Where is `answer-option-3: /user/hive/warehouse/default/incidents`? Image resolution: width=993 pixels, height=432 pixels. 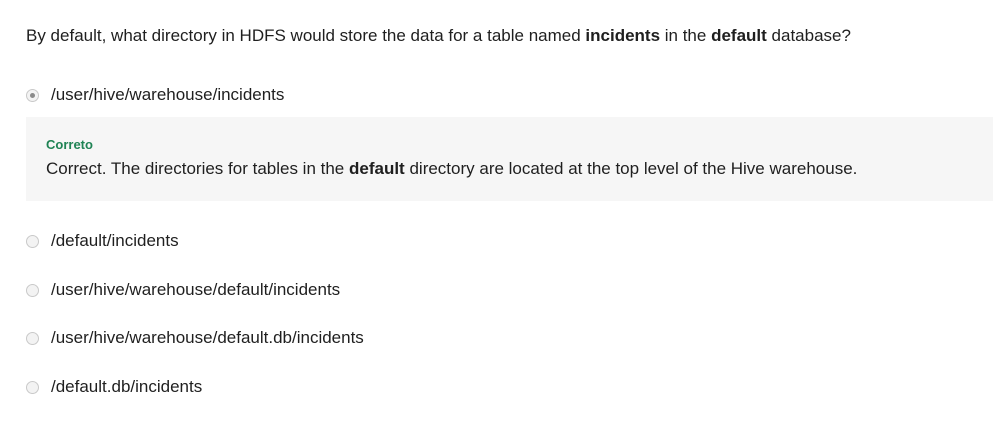
answer-option-3: /user/hive/warehouse/default/incidents is located at coordinates (183, 290).